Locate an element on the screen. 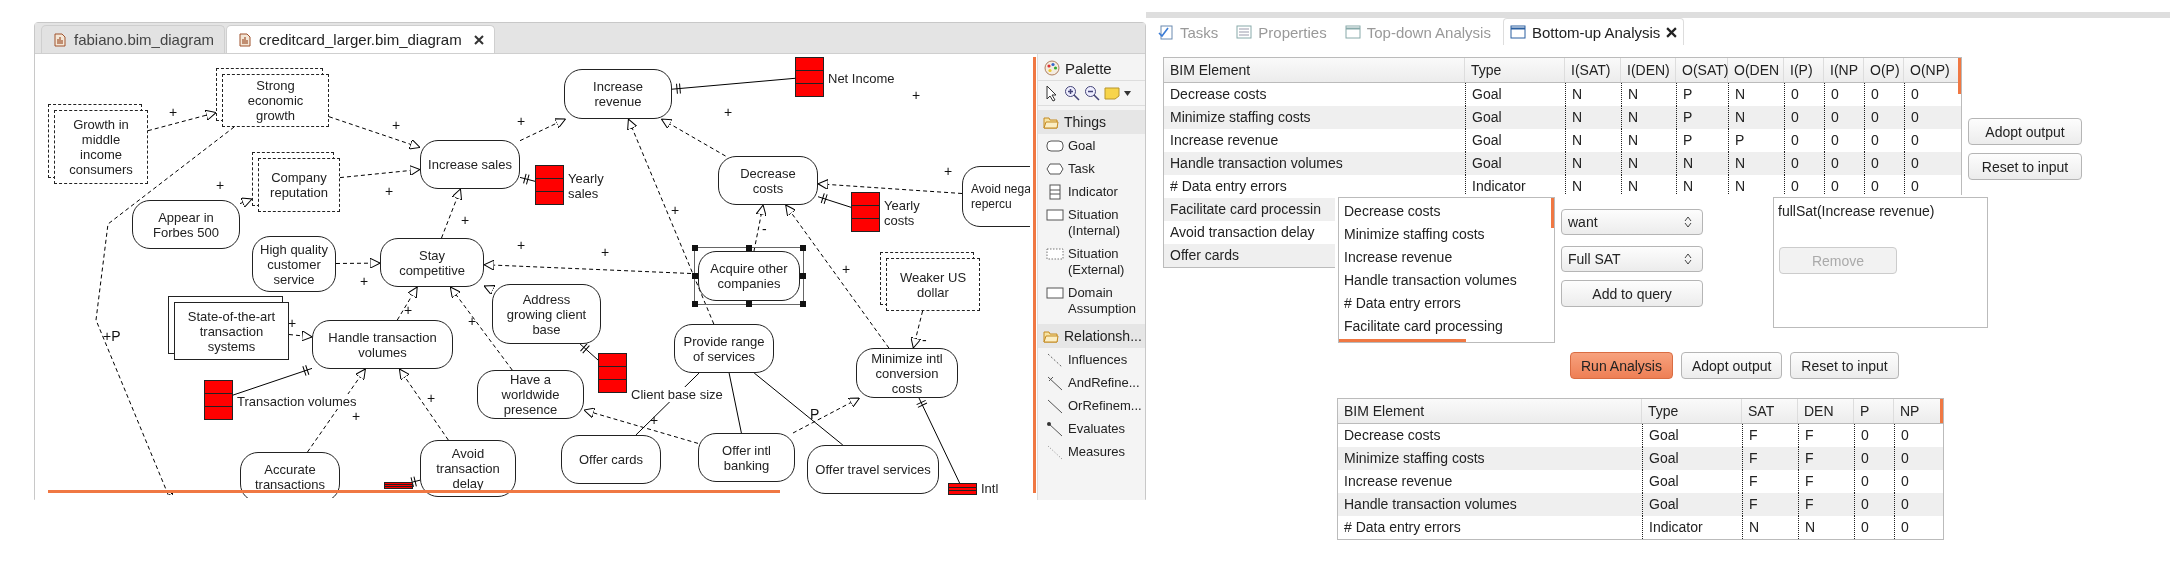 This screenshot has height=569, width=2180. edge-label: P is located at coordinates (815, 414).